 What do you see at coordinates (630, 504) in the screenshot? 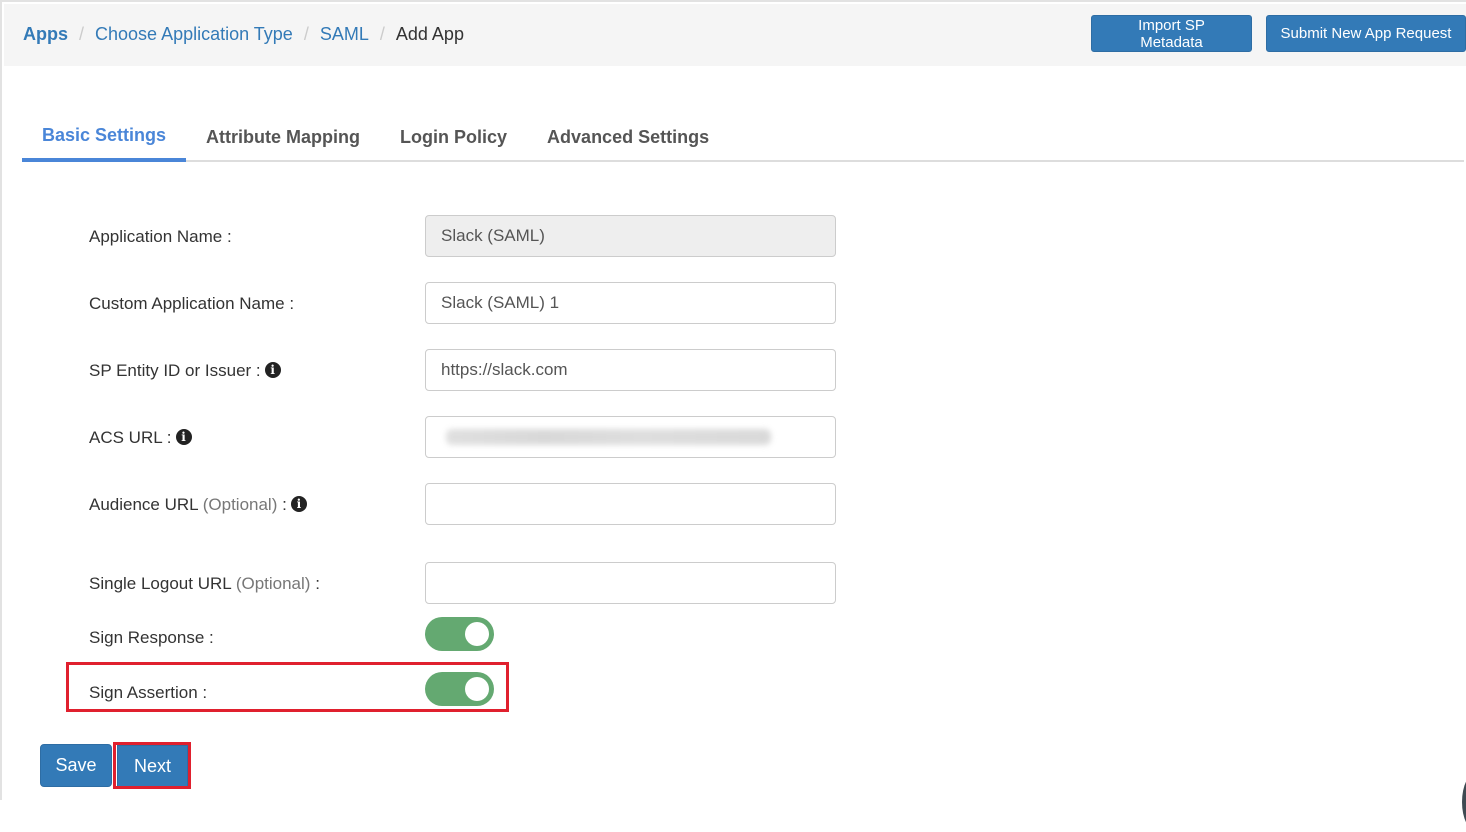
I see `audience-url-input` at bounding box center [630, 504].